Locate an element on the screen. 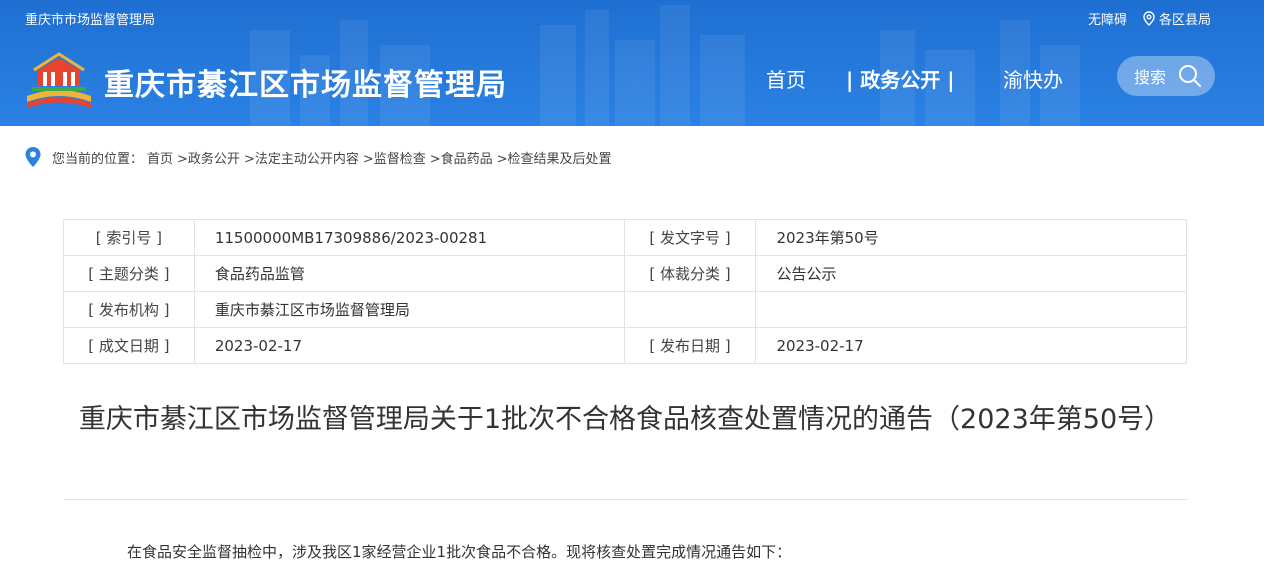 The height and width of the screenshot is (567, 1264). topic-value: 食品药品监管 is located at coordinates (409, 273).